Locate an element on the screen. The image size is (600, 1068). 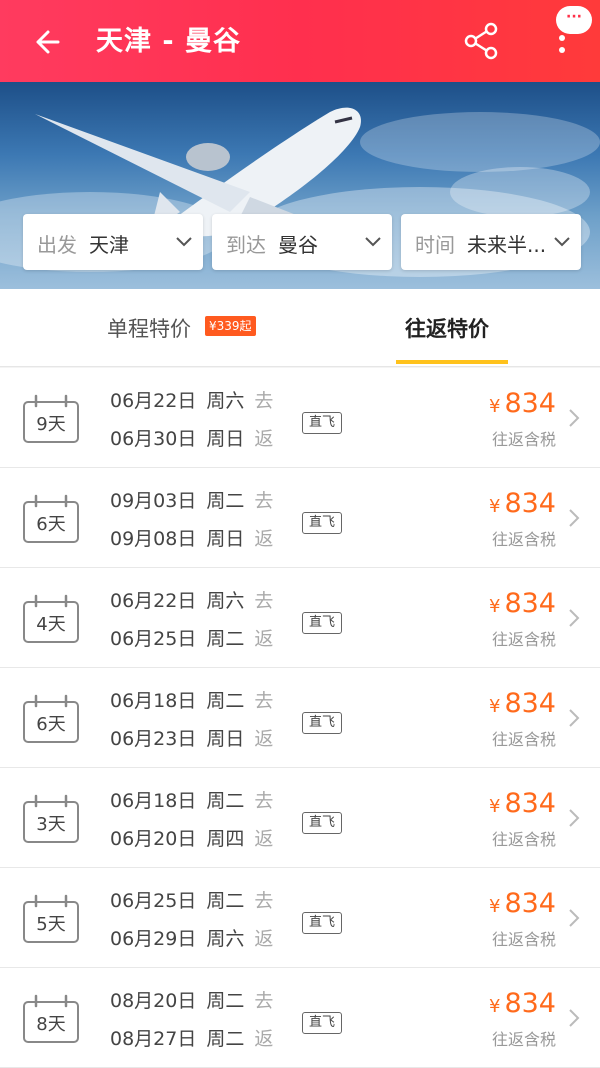
return-date: 06月20日 周四返 is located at coordinates (192, 839).